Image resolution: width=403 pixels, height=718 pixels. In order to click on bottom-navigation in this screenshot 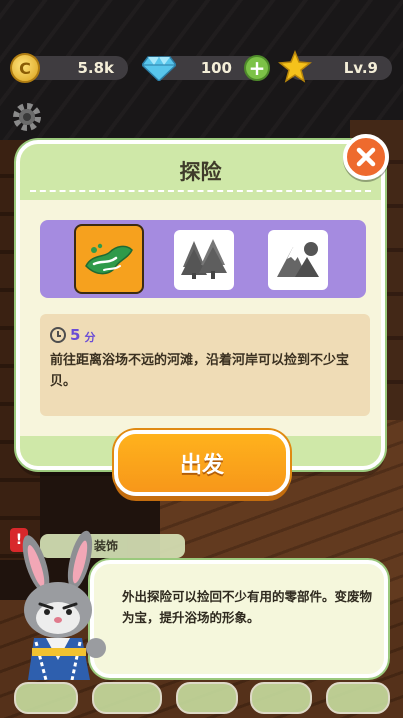, I will do `click(201, 697)`.